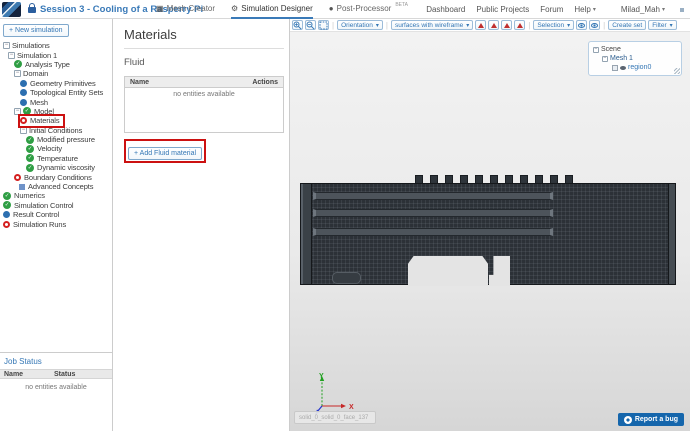 The image size is (690, 431). Describe the element at coordinates (204, 110) in the screenshot. I see `table-empty-text: no entities available` at that location.